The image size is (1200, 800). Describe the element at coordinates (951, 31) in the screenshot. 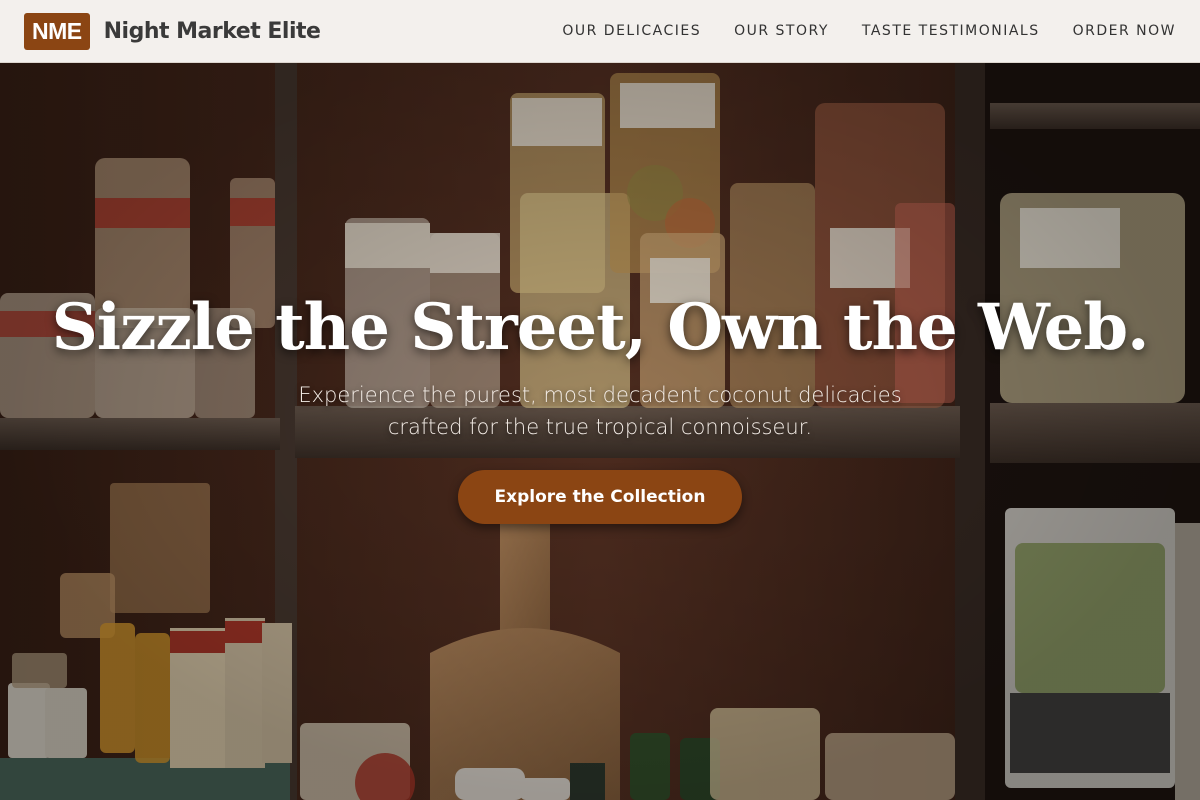

I see `nav-link-testimonials: TASTE TESTIMONIALS` at that location.